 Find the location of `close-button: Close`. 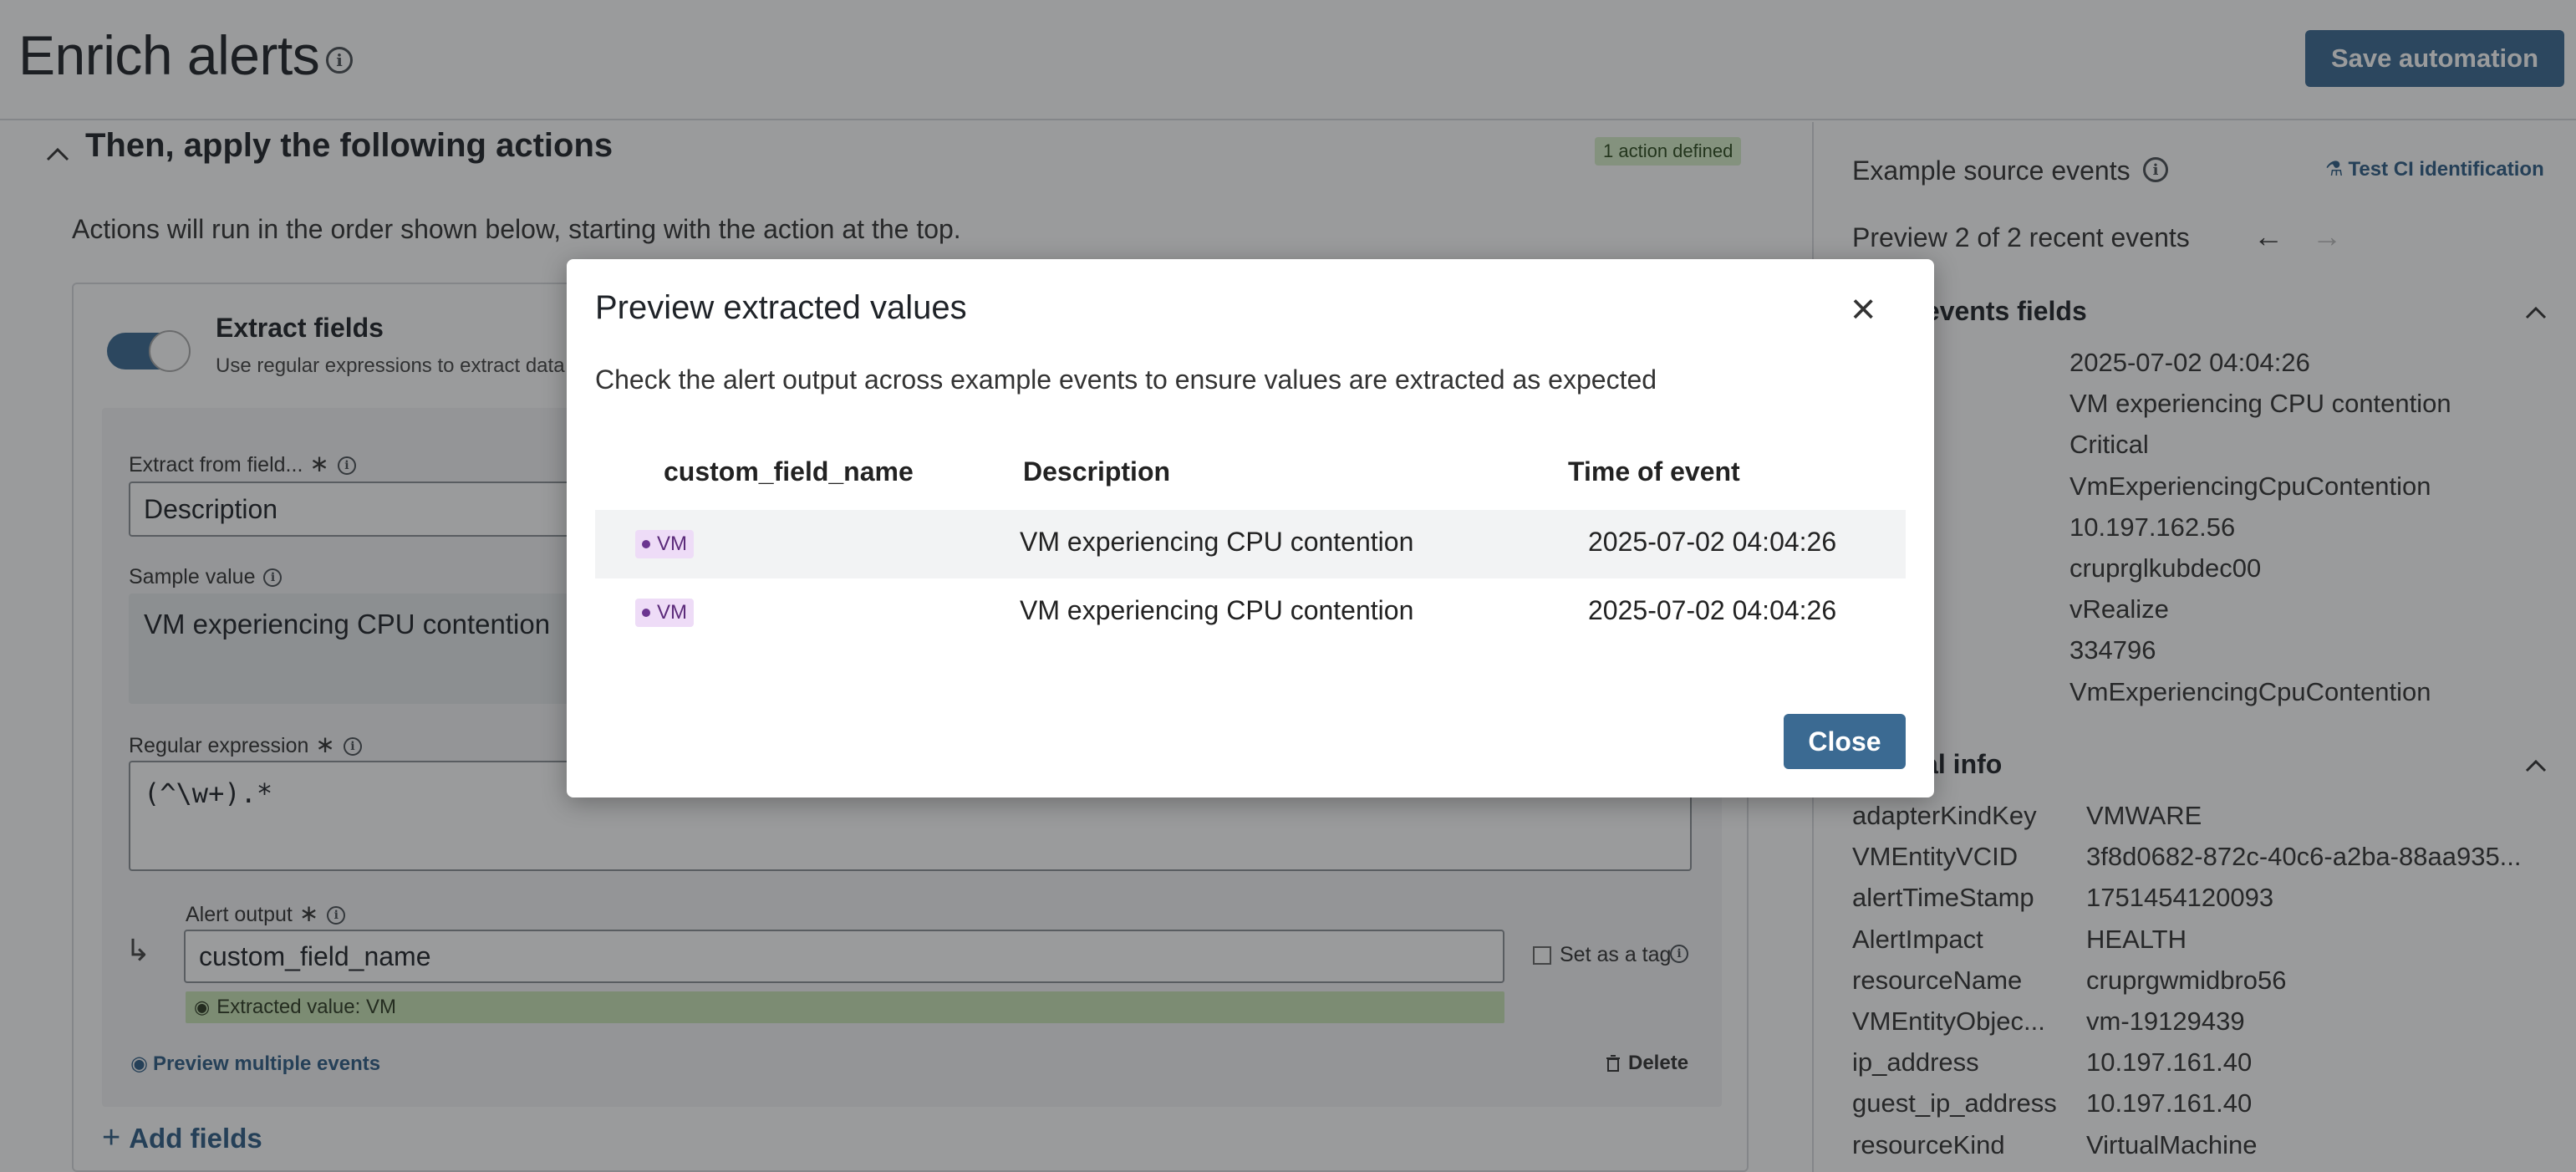

close-button: Close is located at coordinates (1845, 741).